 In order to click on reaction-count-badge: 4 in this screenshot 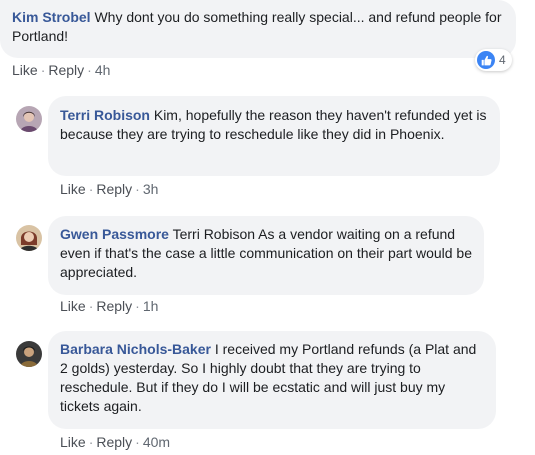, I will do `click(493, 60)`.